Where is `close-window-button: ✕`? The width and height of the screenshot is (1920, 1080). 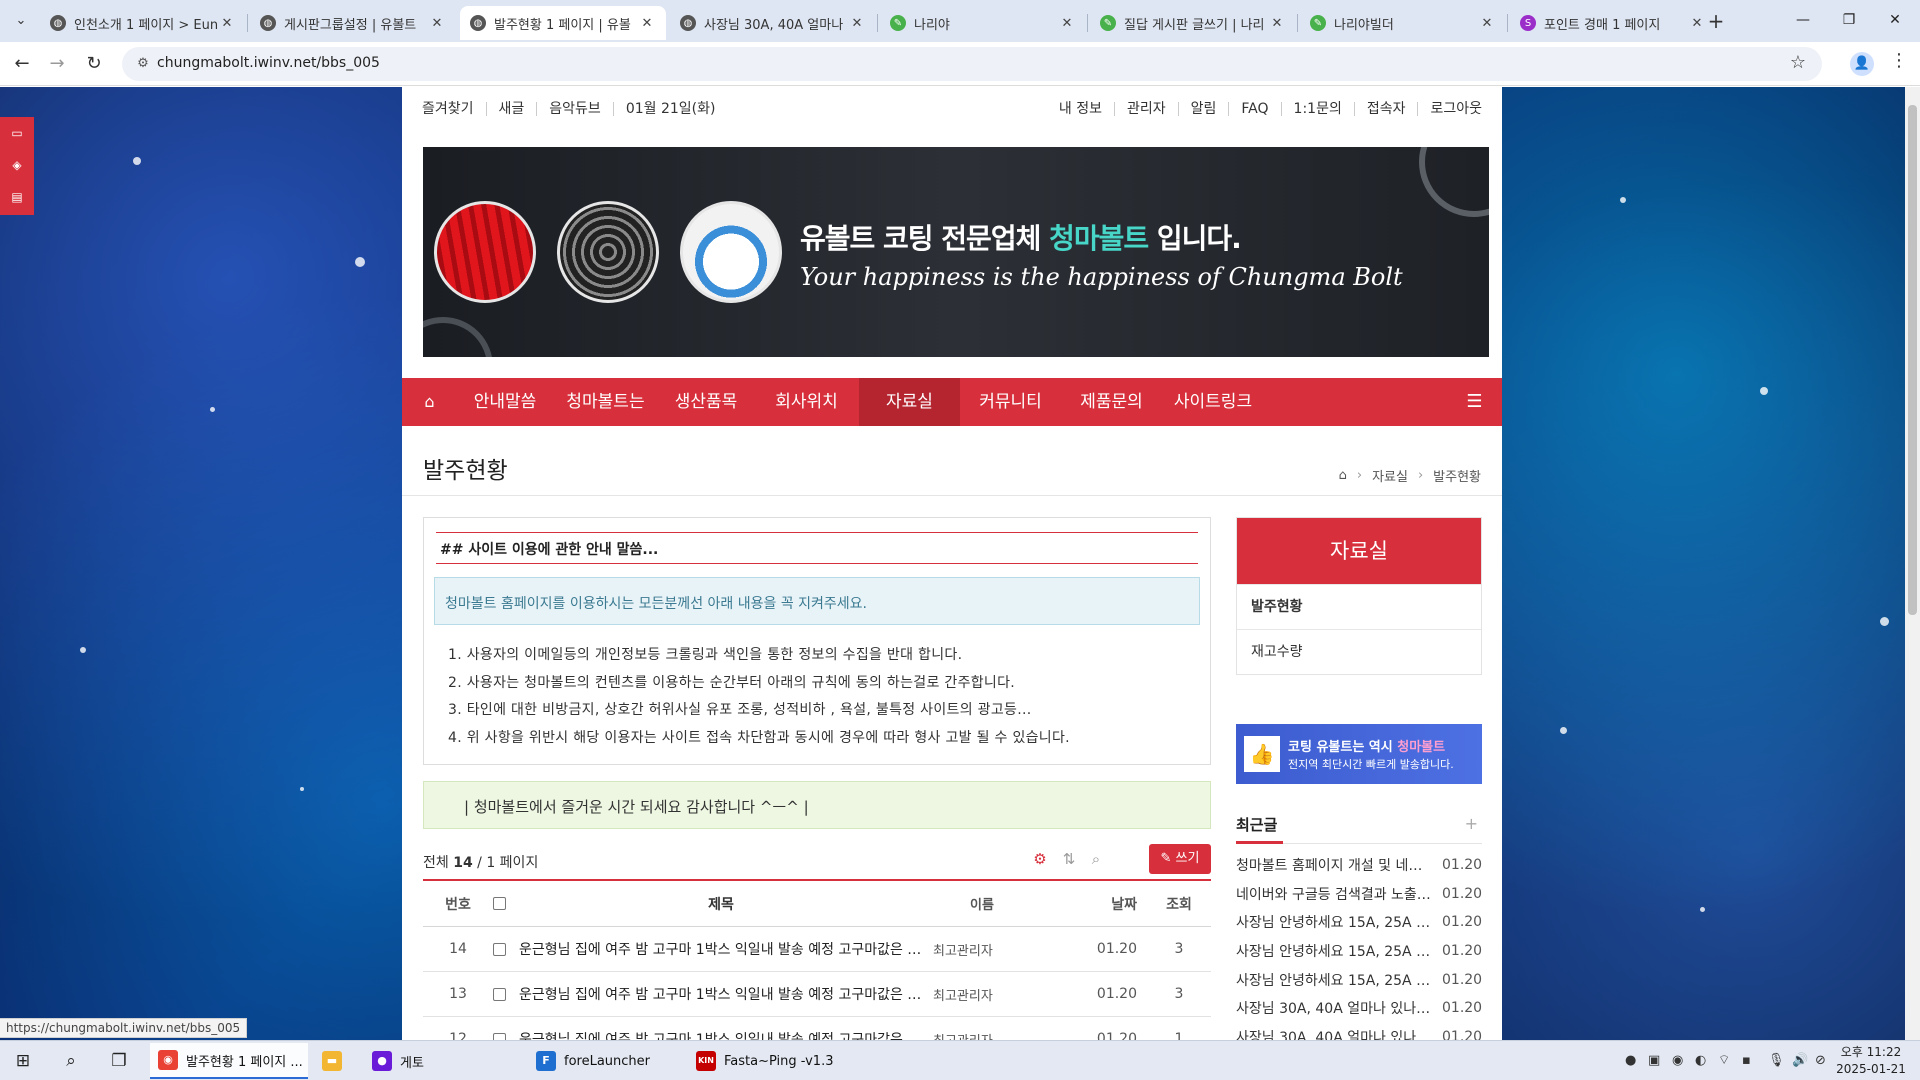 close-window-button: ✕ is located at coordinates (1895, 20).